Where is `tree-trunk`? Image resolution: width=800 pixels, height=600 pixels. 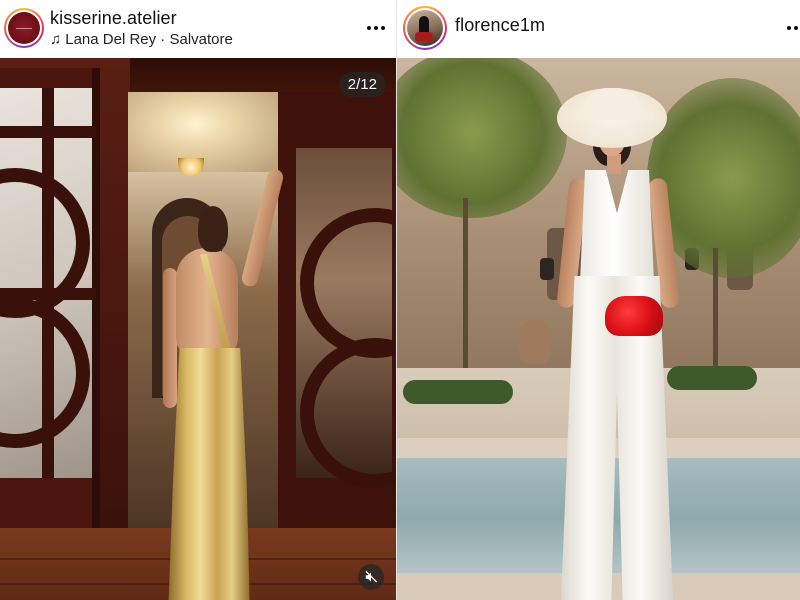
tree-trunk is located at coordinates (465, 293).